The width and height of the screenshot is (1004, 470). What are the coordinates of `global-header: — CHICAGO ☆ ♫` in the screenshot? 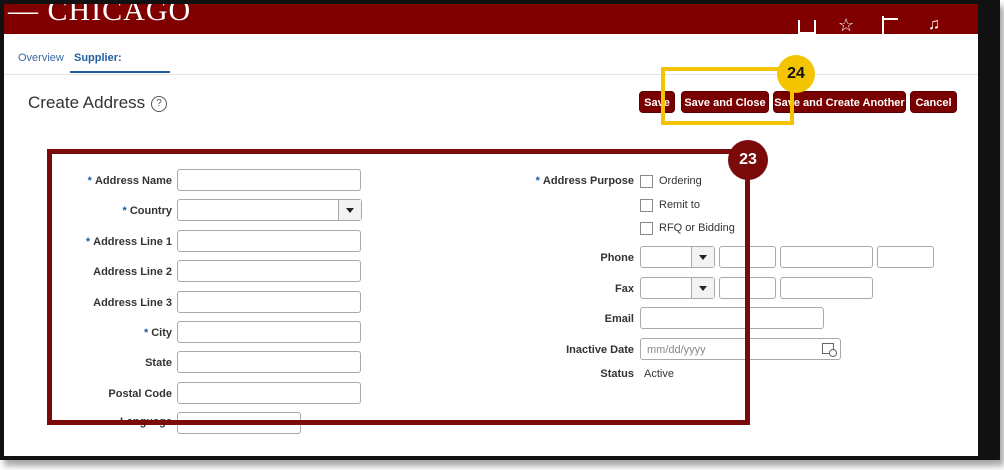 It's located at (491, 19).